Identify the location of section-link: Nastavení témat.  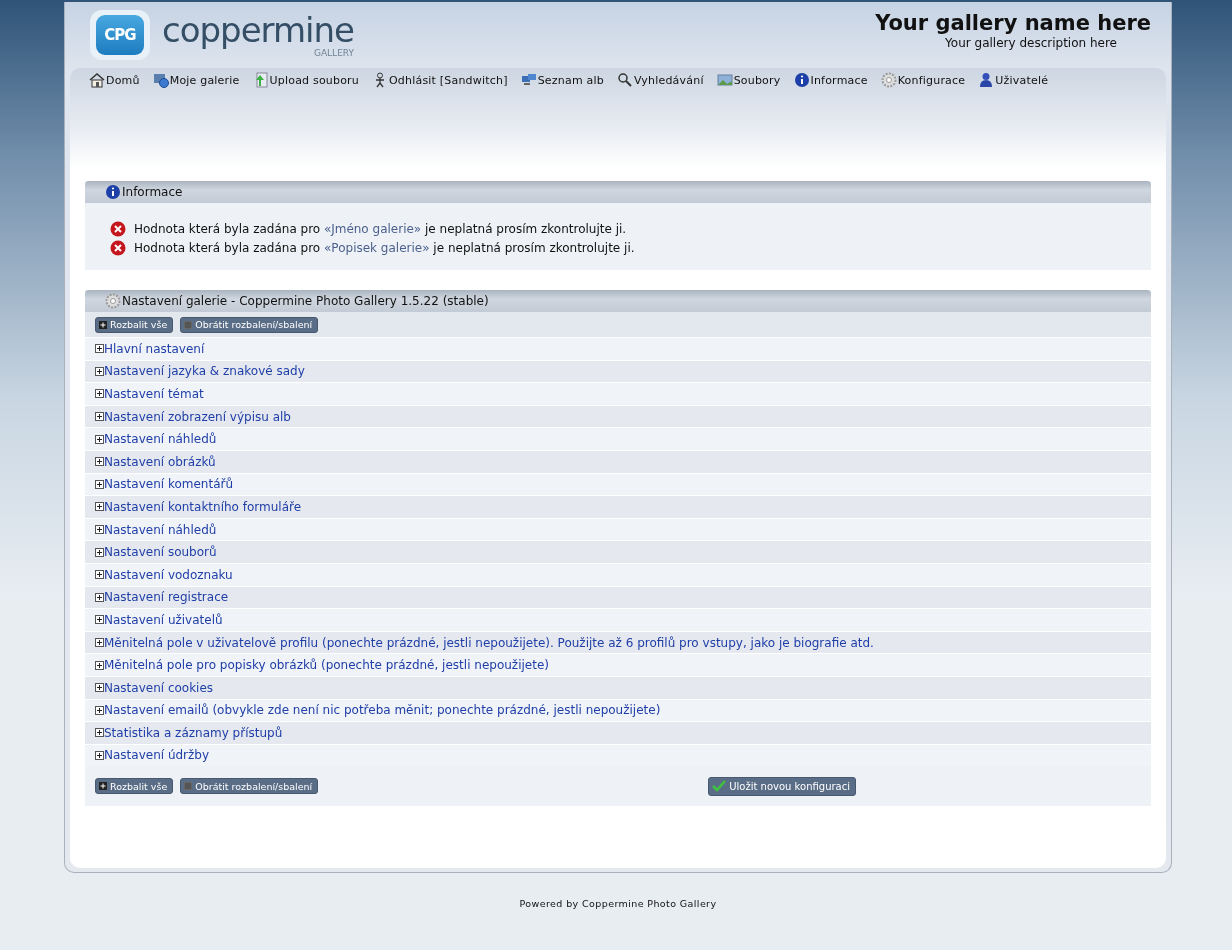
(154, 394).